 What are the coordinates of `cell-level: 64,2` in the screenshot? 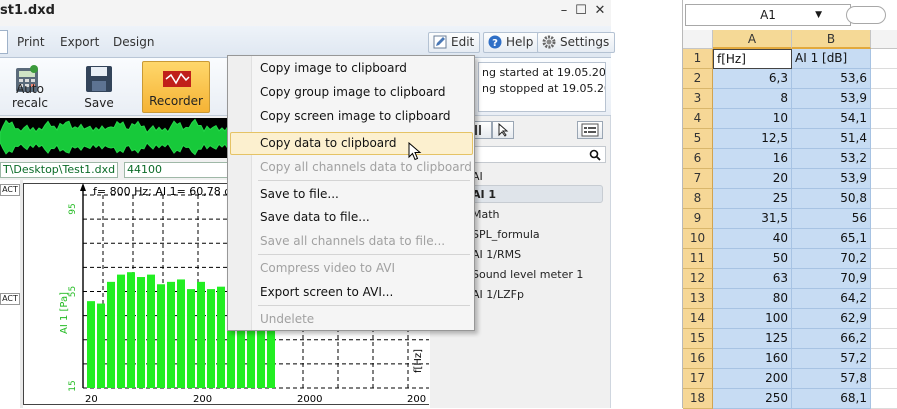 It's located at (831, 299).